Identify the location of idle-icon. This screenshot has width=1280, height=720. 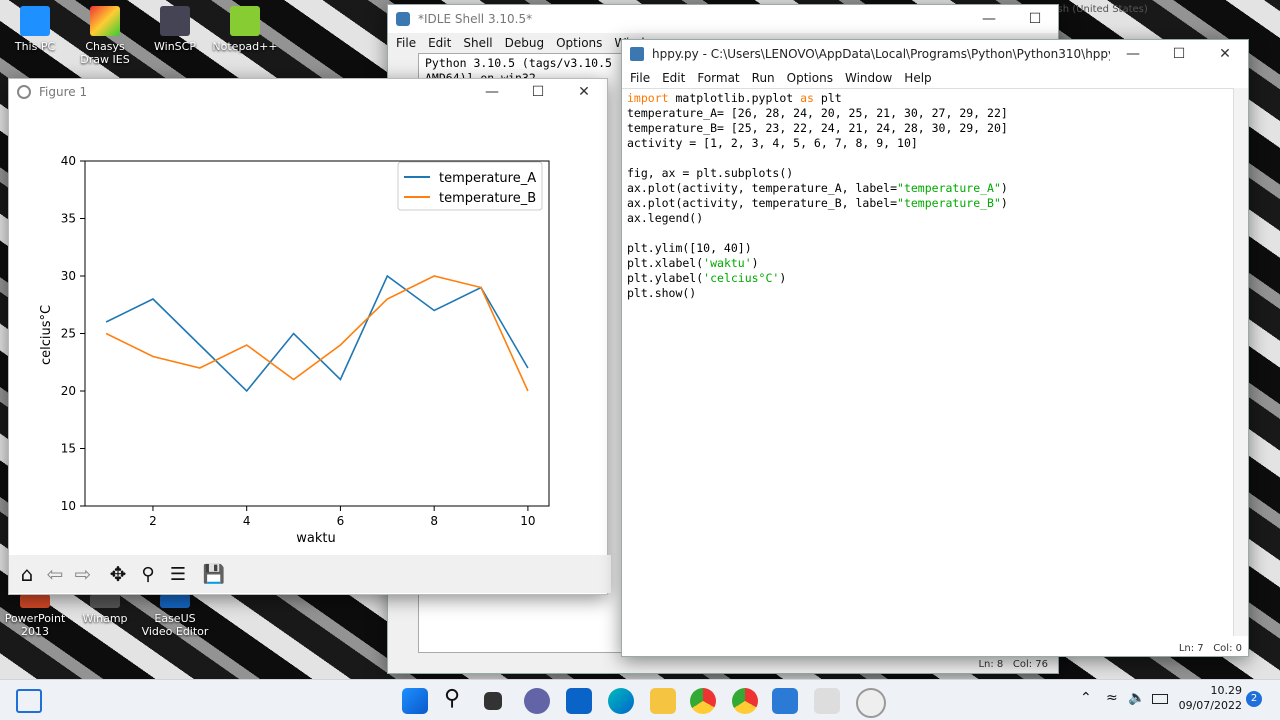
(403, 19).